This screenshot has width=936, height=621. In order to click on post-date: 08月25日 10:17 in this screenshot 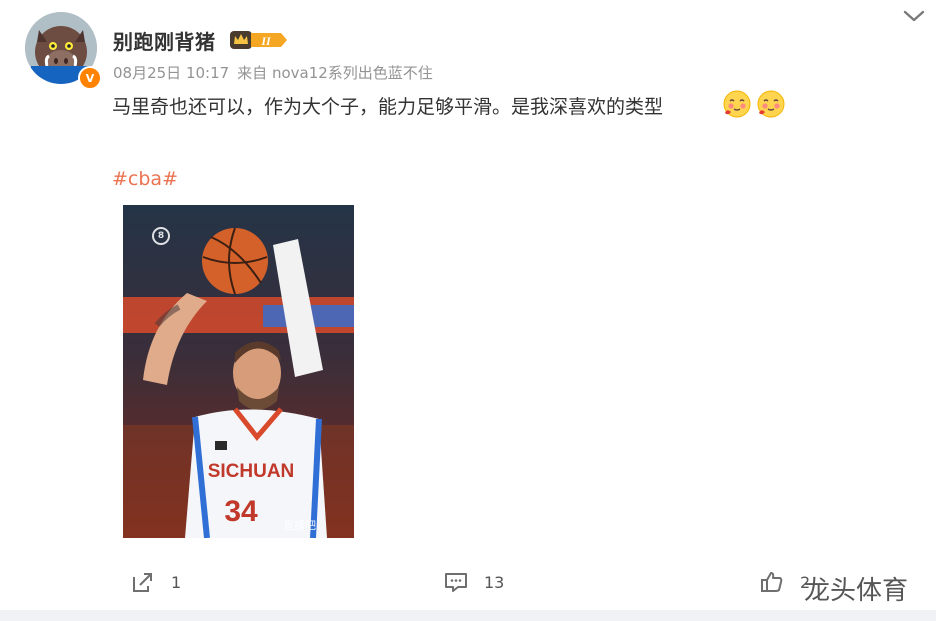, I will do `click(171, 73)`.